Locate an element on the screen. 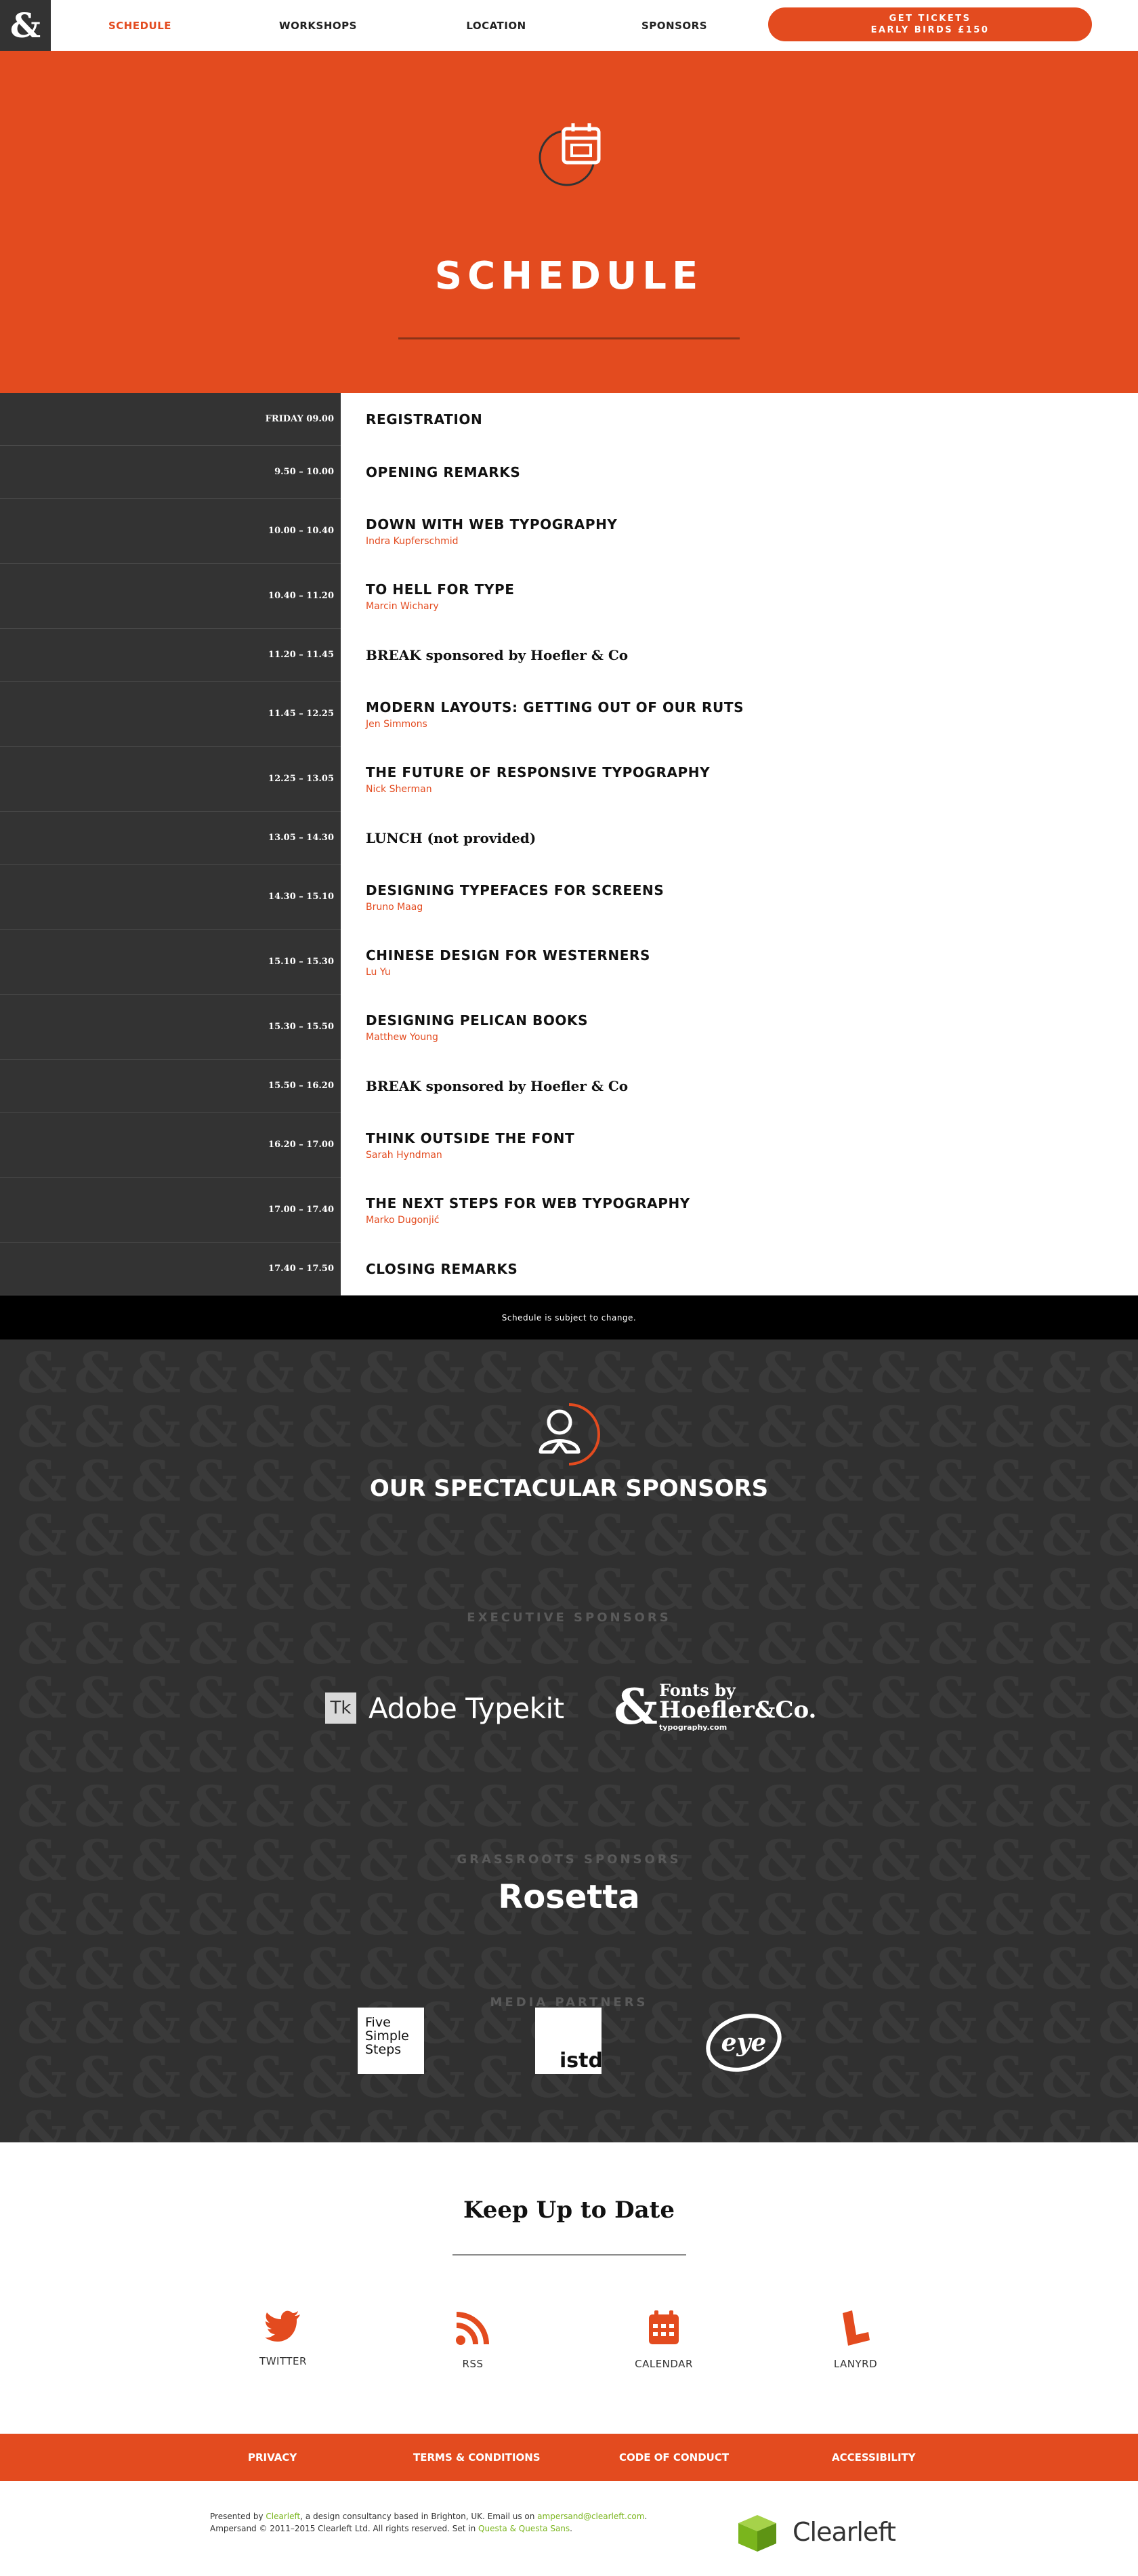  clearleft-logo: Clearleft is located at coordinates (814, 2532).